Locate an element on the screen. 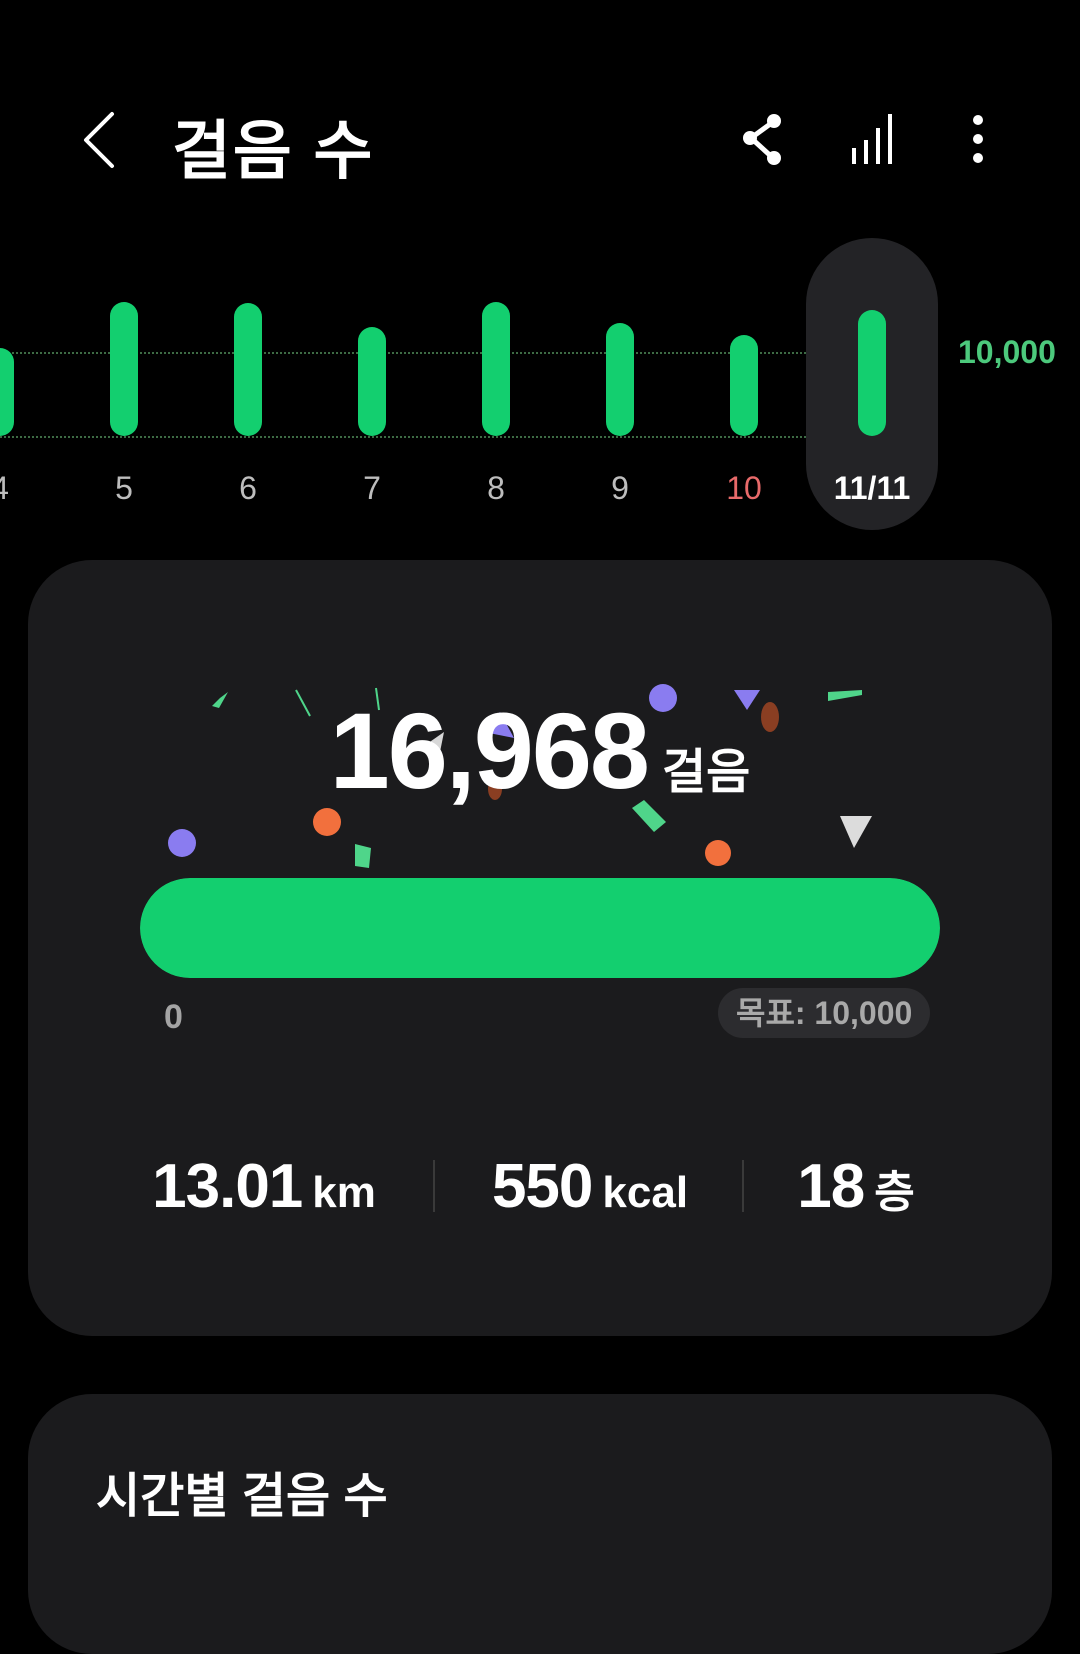 The height and width of the screenshot is (1654, 1080). day-label-11-11: 11/11 is located at coordinates (872, 488).